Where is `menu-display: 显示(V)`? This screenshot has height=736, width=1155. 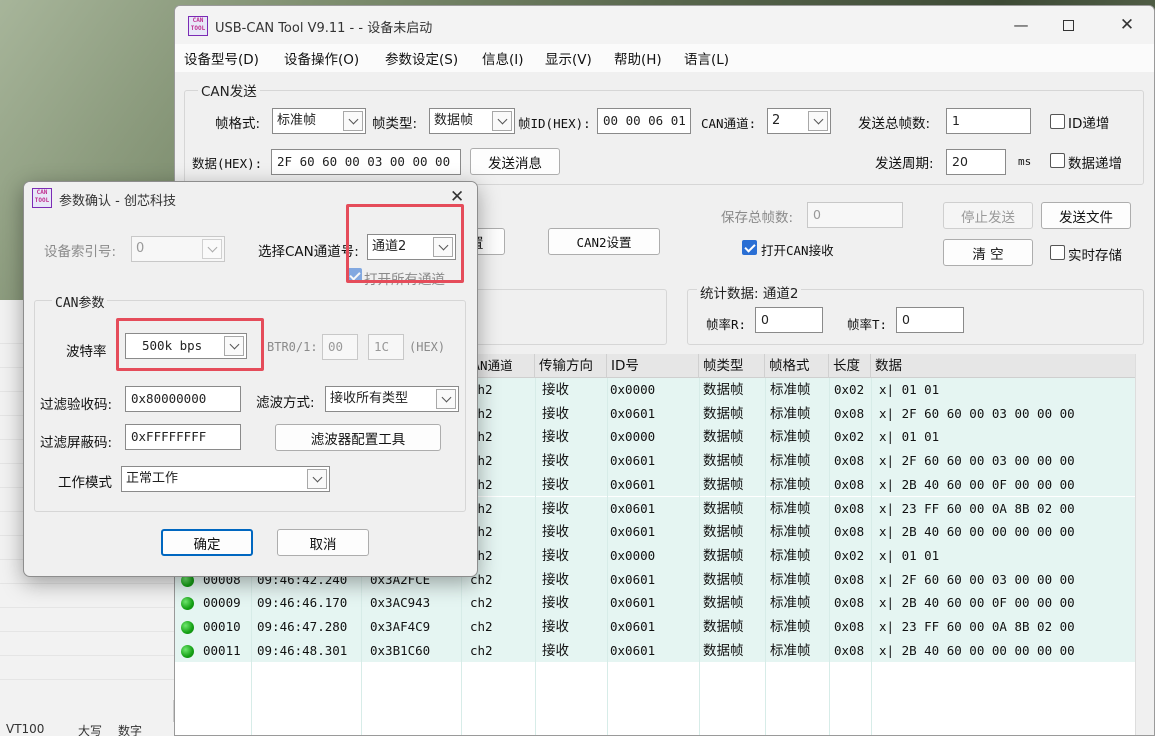
menu-display: 显示(V) is located at coordinates (568, 58).